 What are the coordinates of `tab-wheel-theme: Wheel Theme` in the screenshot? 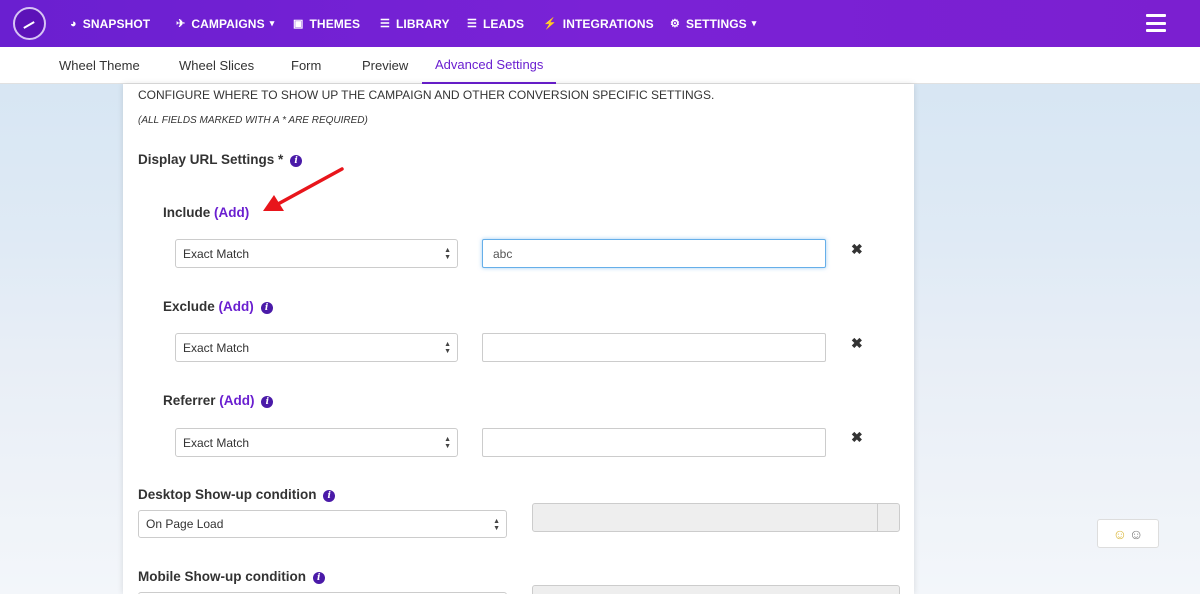 It's located at (99, 65).